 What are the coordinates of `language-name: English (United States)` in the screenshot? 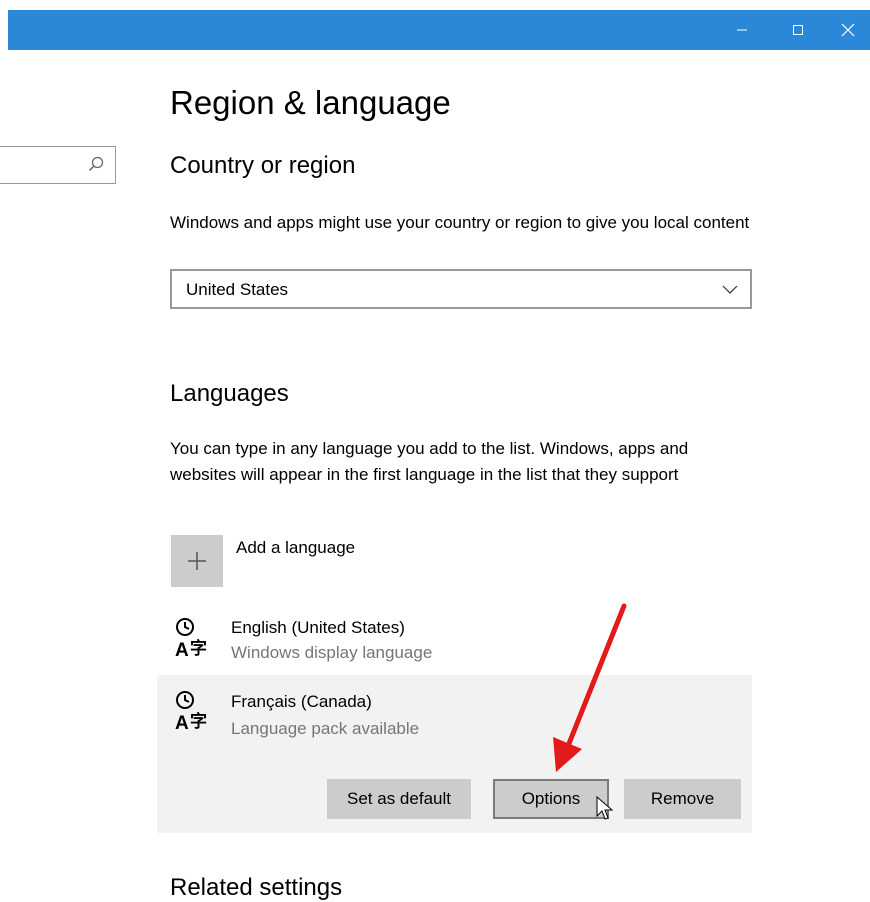 It's located at (318, 627).